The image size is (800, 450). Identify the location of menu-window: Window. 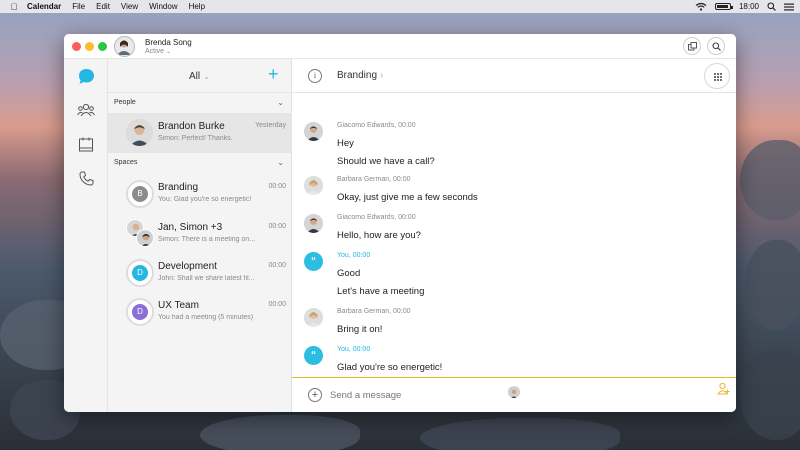
(163, 6).